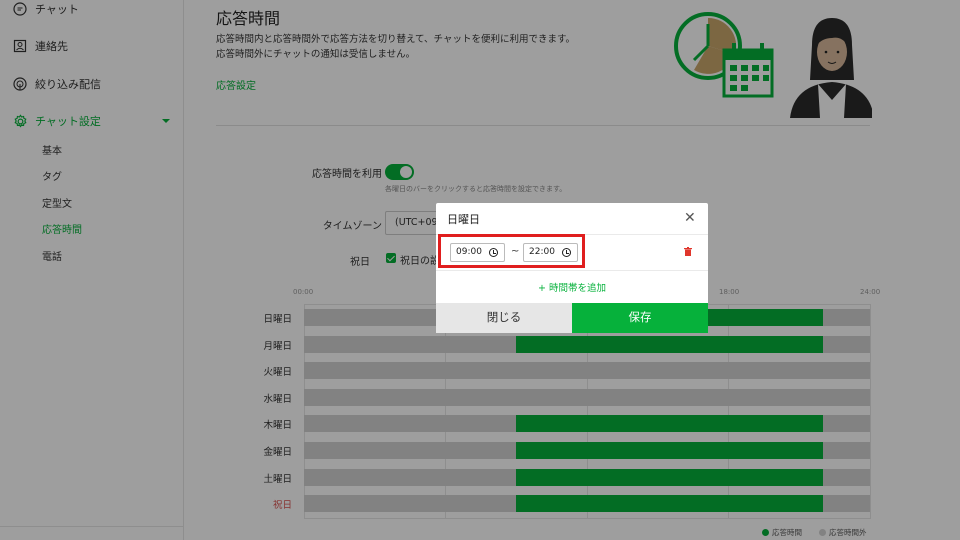 This screenshot has height=540, width=960. Describe the element at coordinates (688, 251) in the screenshot. I see `trash-icon` at that location.